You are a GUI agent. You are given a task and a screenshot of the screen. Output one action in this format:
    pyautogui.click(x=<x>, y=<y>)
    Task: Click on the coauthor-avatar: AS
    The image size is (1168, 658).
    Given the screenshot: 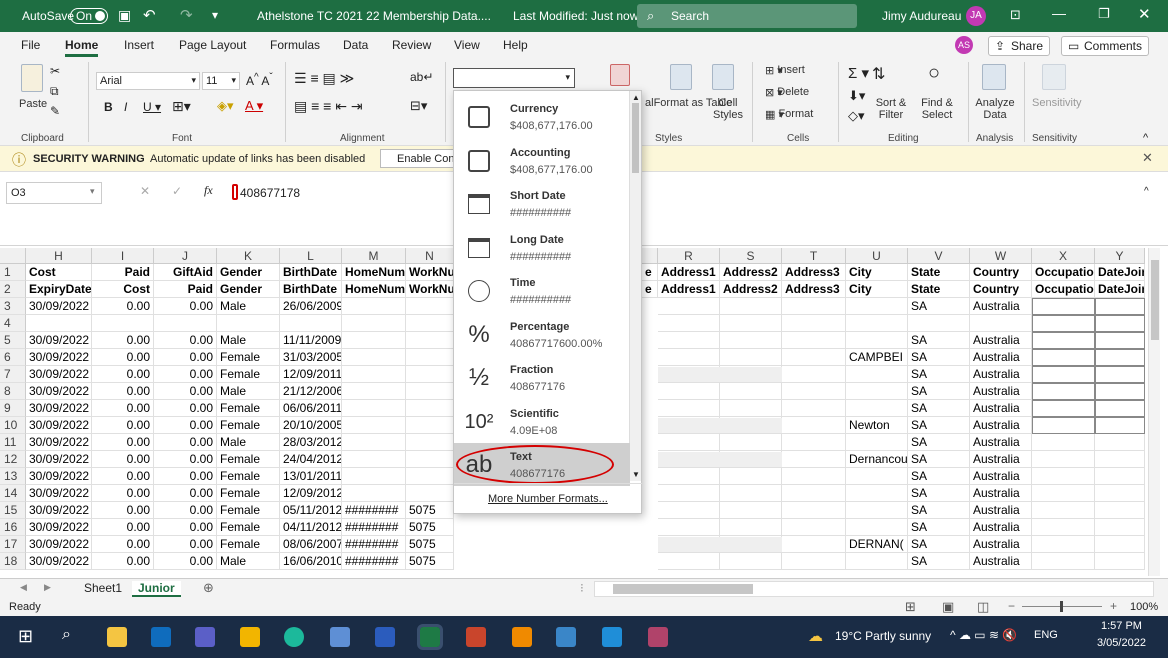 What is the action you would take?
    pyautogui.click(x=964, y=45)
    